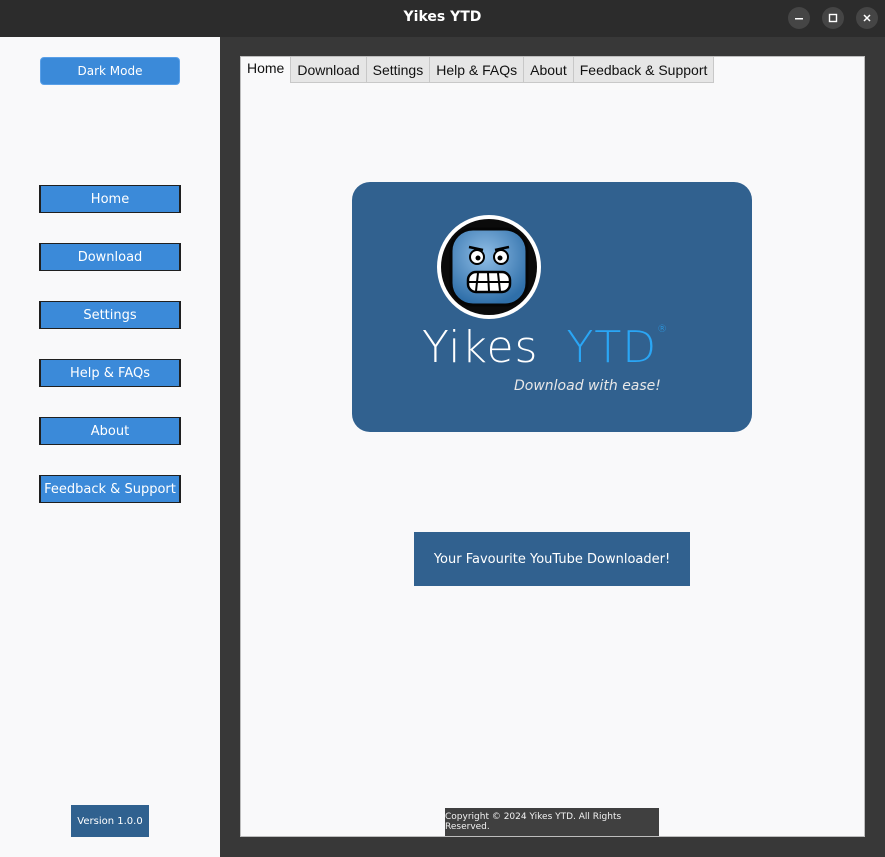 The height and width of the screenshot is (857, 885). I want to click on sidebar-item-feedback: Feedback & Support, so click(110, 489).